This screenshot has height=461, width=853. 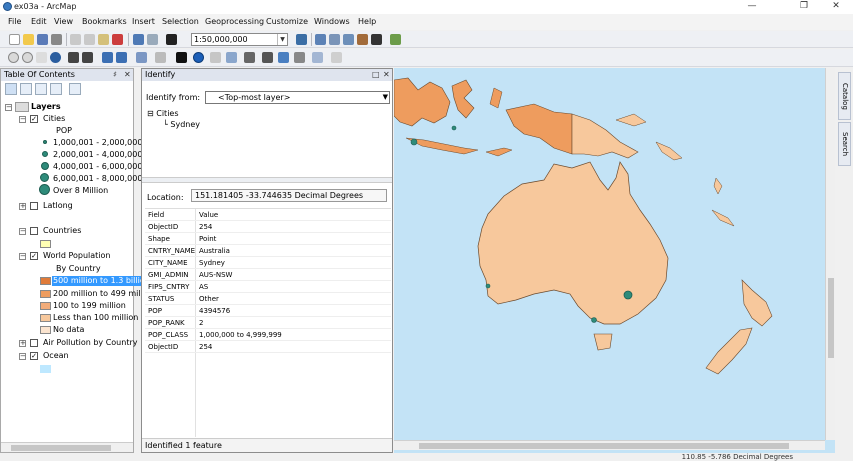 I want to click on copy-icon, so click(x=89, y=39).